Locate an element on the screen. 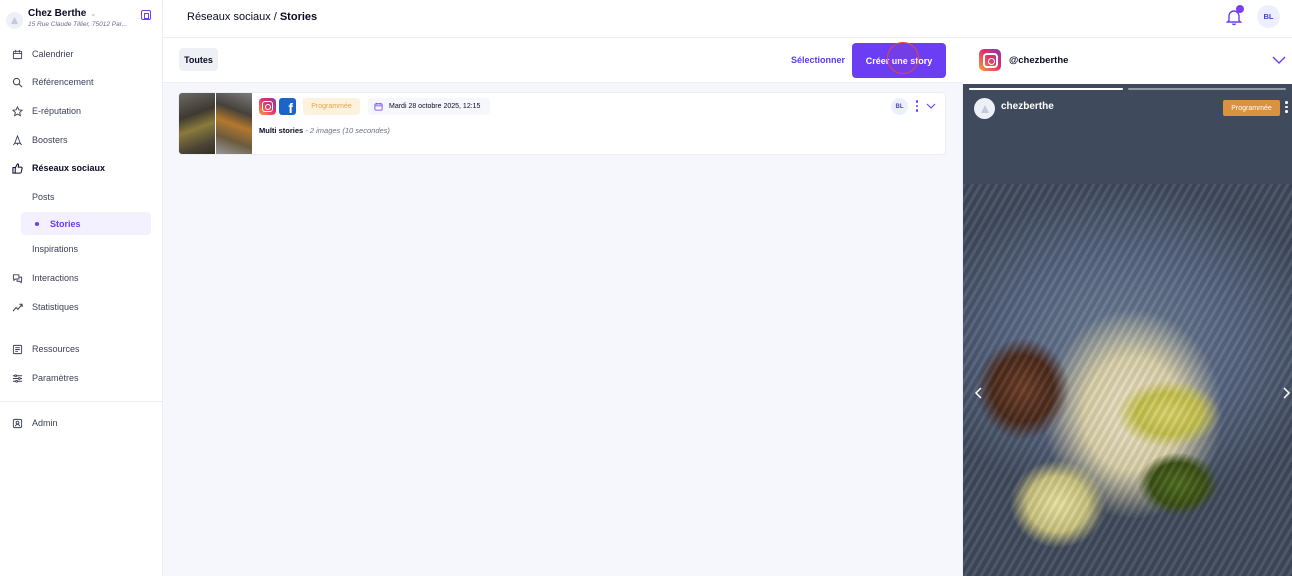 This screenshot has height=576, width=1292. breadcrumb-parent: Réseaux sociaux is located at coordinates (229, 17).